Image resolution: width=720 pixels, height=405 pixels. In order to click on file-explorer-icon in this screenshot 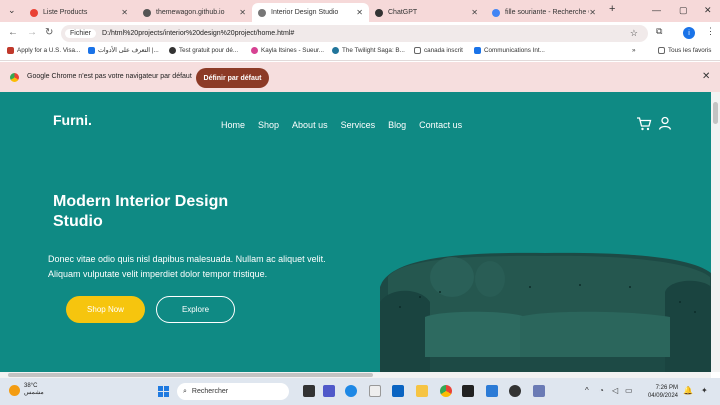, I will do `click(422, 391)`.